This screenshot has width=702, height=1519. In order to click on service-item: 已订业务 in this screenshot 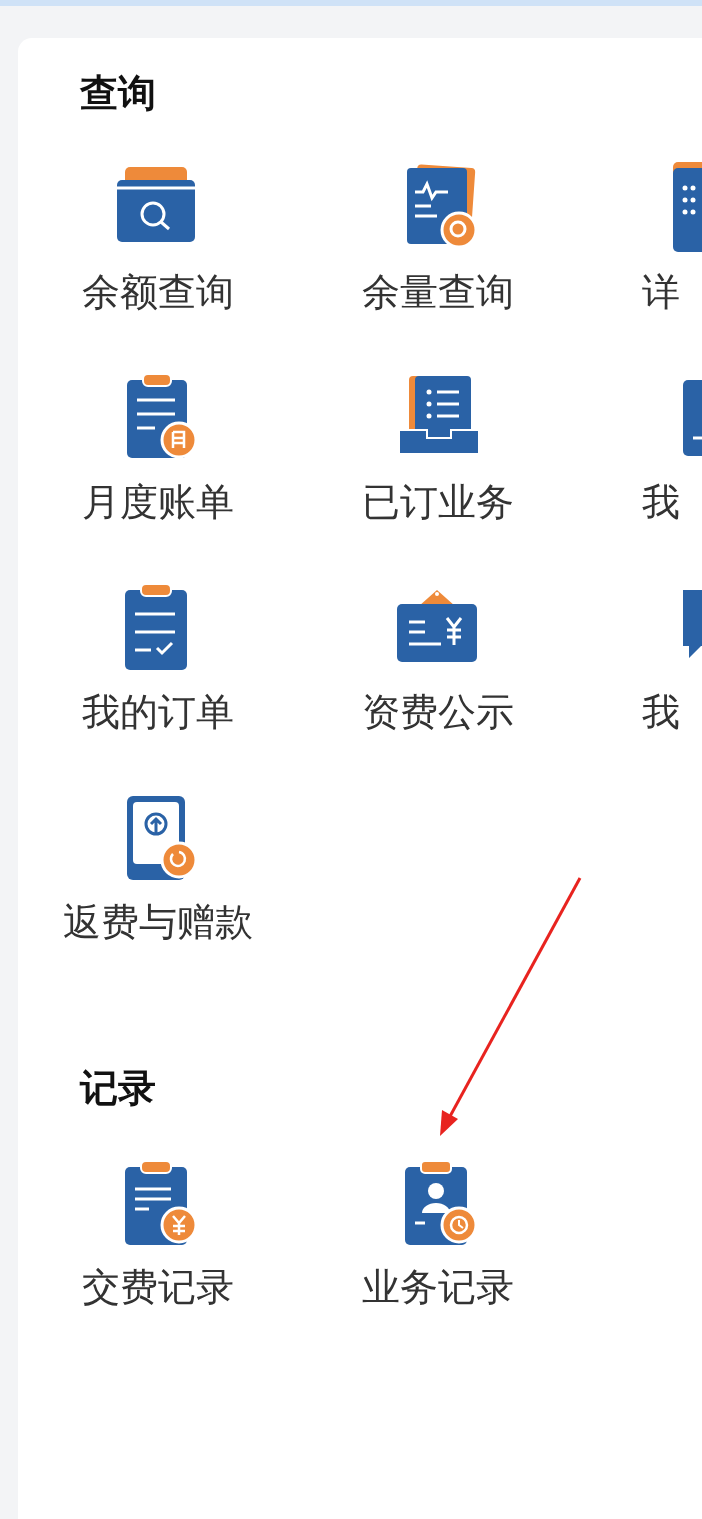, I will do `click(438, 448)`.